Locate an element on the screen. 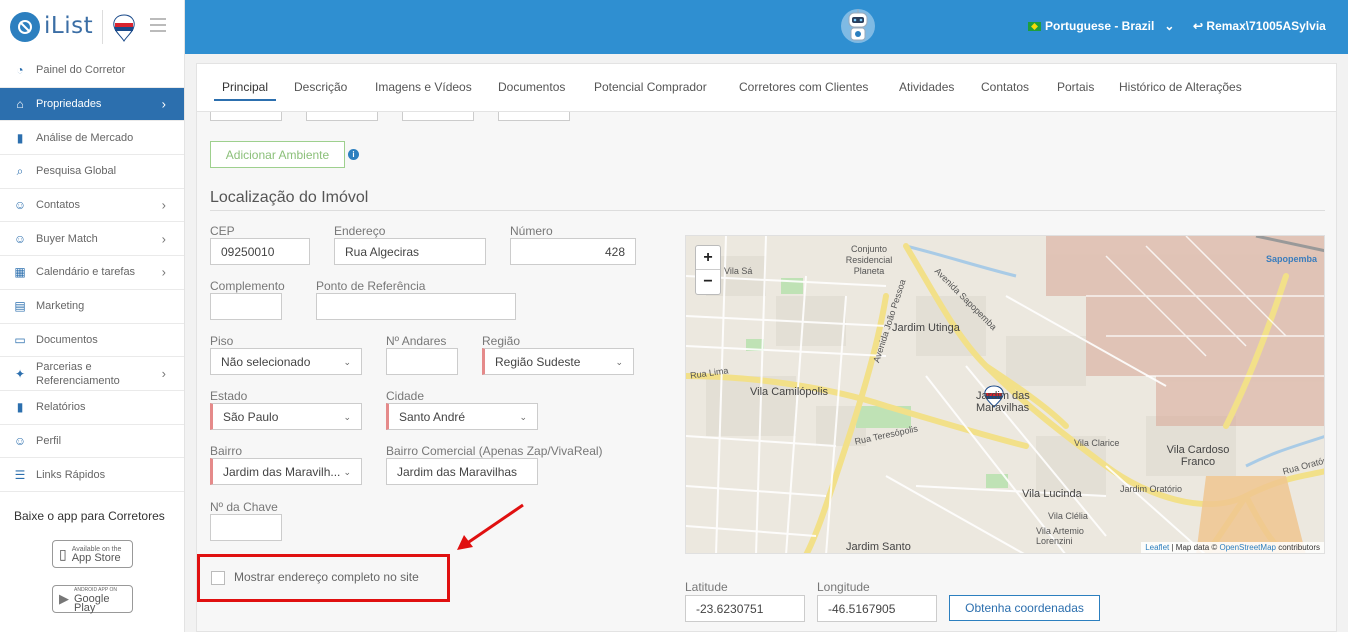 Image resolution: width=1348 pixels, height=632 pixels. latitude-field: -23.6230751 is located at coordinates (745, 608).